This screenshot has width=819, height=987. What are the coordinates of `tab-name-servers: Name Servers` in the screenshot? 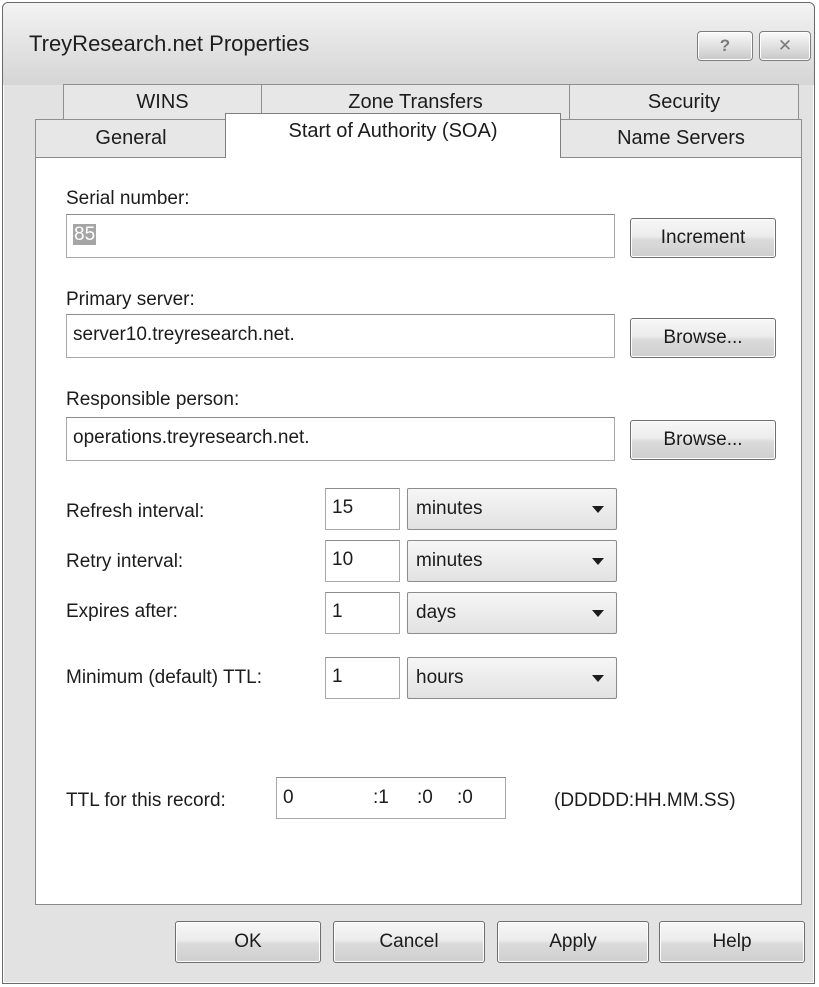 It's located at (681, 138).